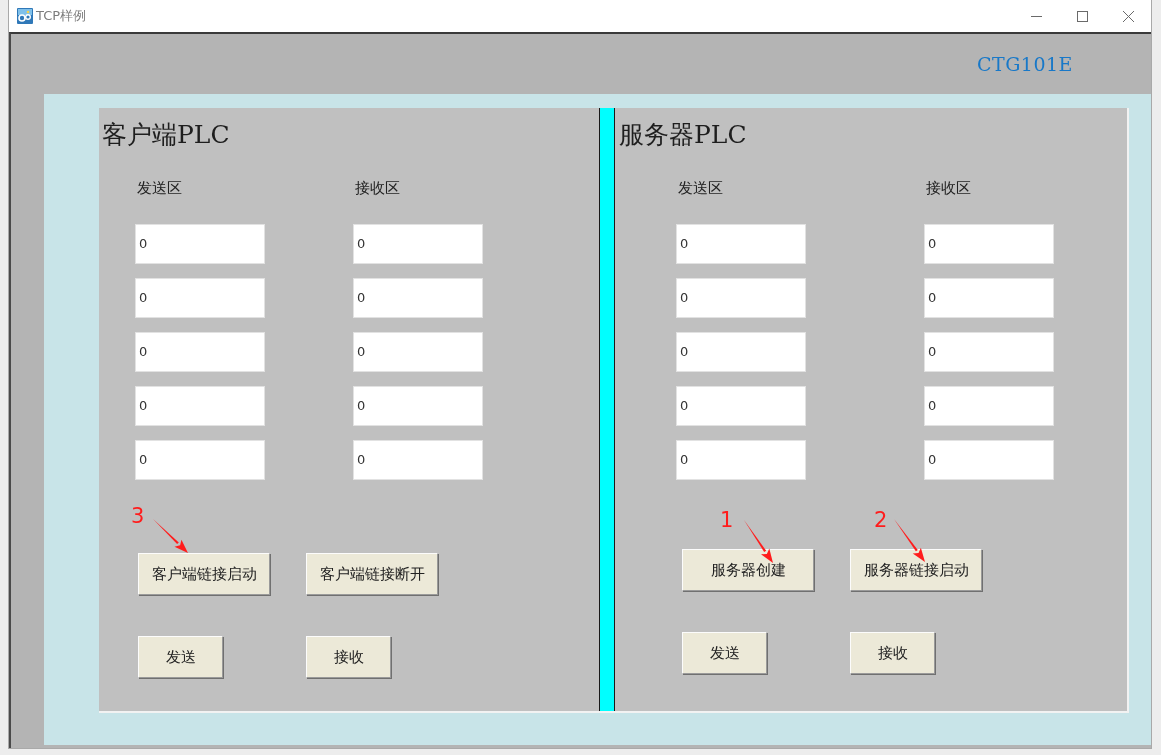  I want to click on action-button: 客户端链接启动, so click(204, 574).